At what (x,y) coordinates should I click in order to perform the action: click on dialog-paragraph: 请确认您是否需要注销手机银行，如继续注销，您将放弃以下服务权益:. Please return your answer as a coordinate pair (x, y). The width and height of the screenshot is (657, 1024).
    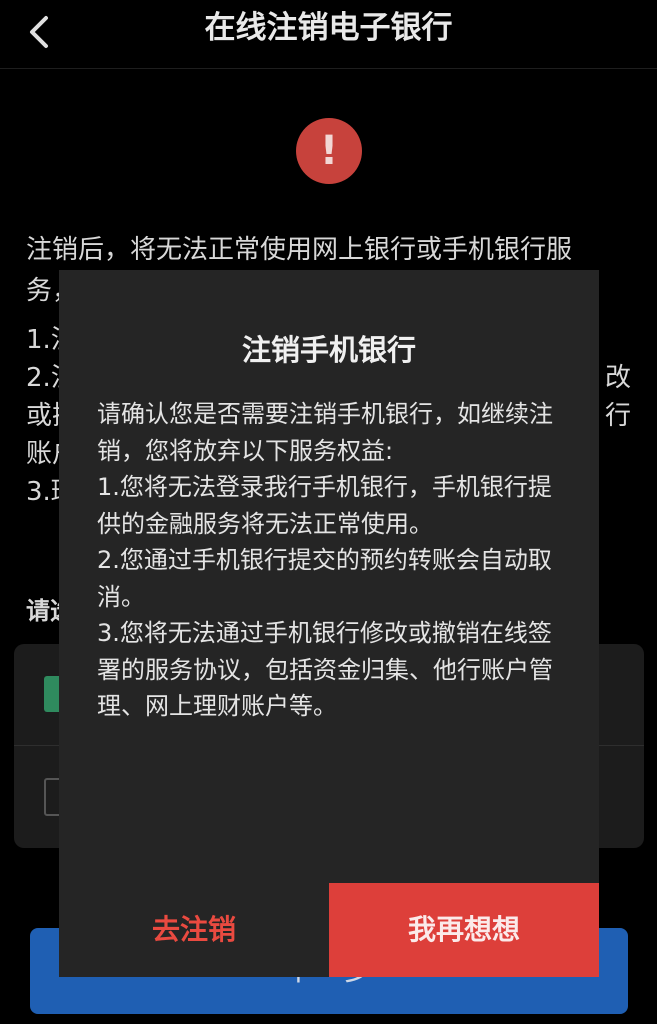
    Looking at the image, I should click on (325, 432).